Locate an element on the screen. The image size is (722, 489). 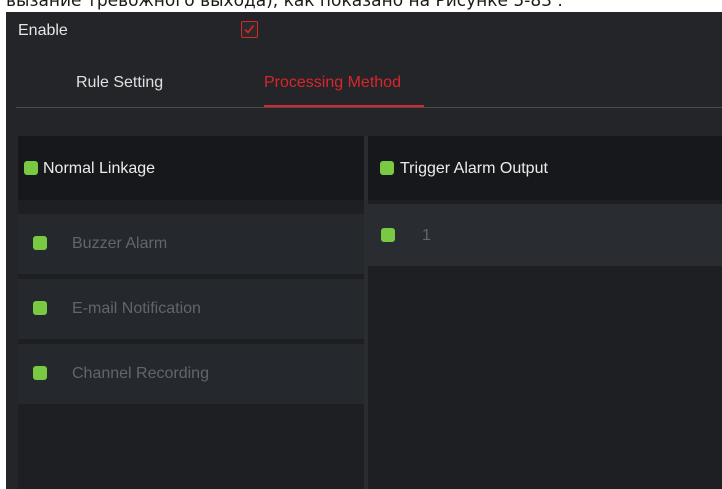
list-item-email-notification: E-mail Notification is located at coordinates (191, 309).